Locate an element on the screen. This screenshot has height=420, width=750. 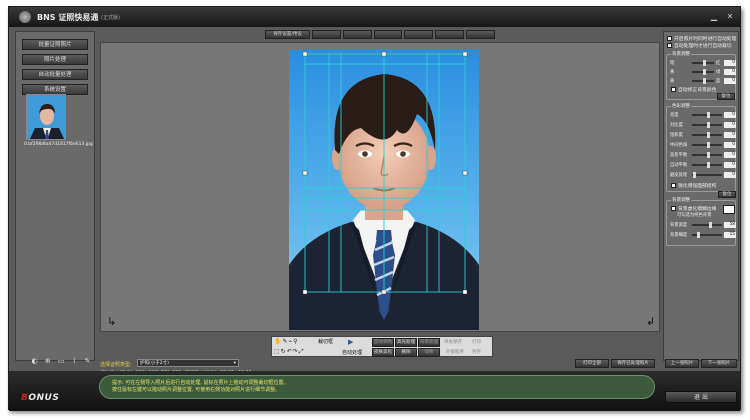
app-title: BNS 证照快易通 is located at coordinates (68, 17).